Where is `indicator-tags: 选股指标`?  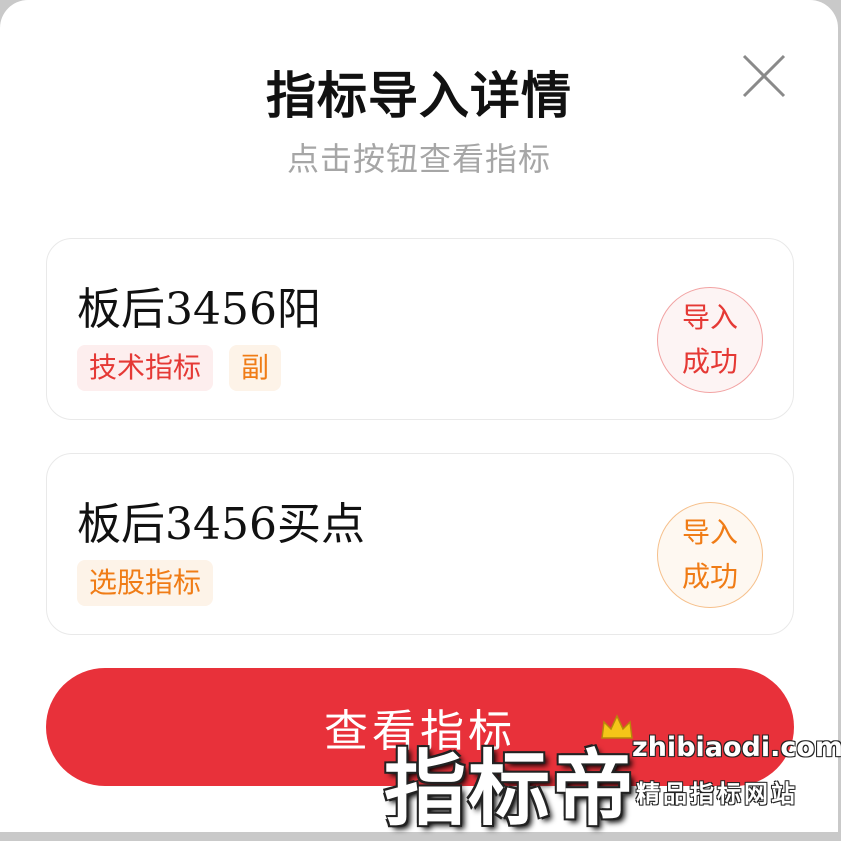 indicator-tags: 选股指标 is located at coordinates (145, 583).